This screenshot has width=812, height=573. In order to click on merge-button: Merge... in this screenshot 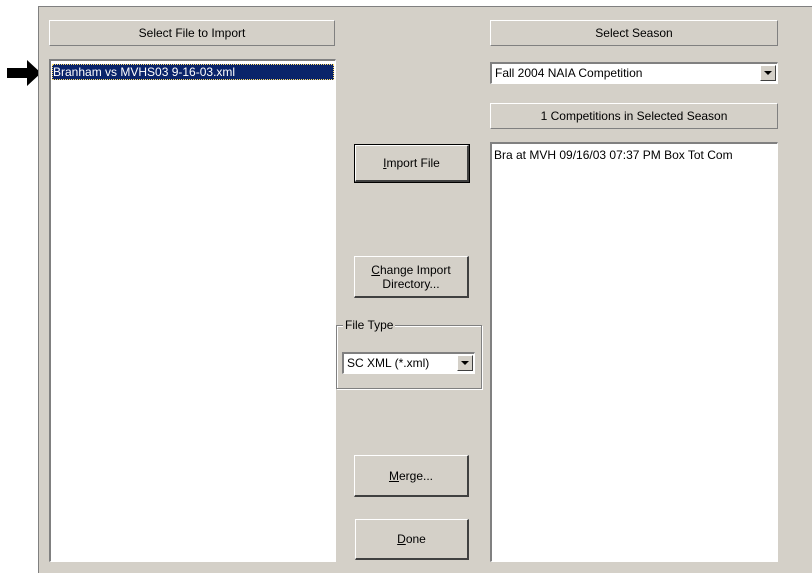, I will do `click(411, 476)`.